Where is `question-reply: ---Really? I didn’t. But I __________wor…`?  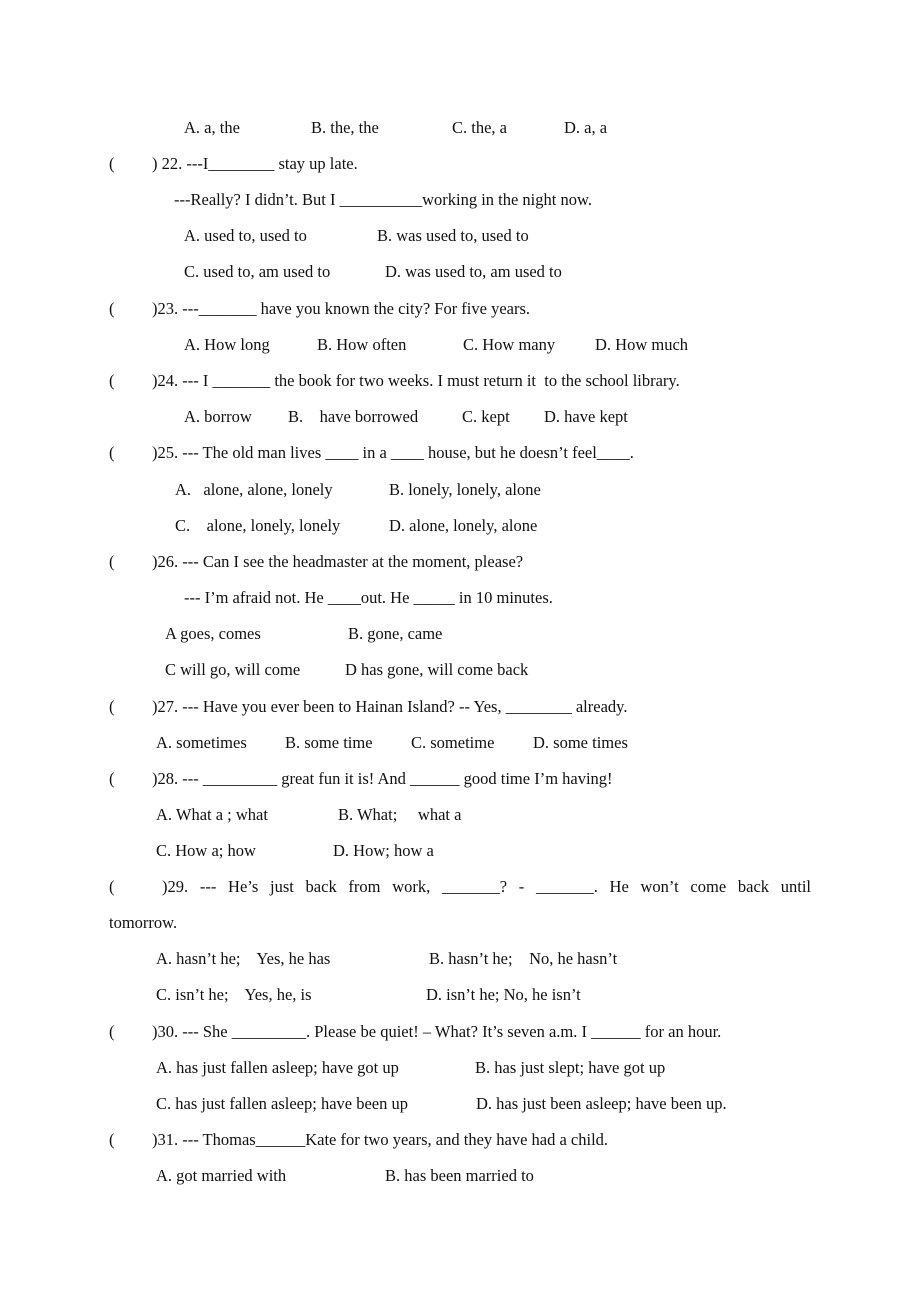
question-reply: ---Really? I didn’t. But I __________wor… is located at coordinates (383, 199).